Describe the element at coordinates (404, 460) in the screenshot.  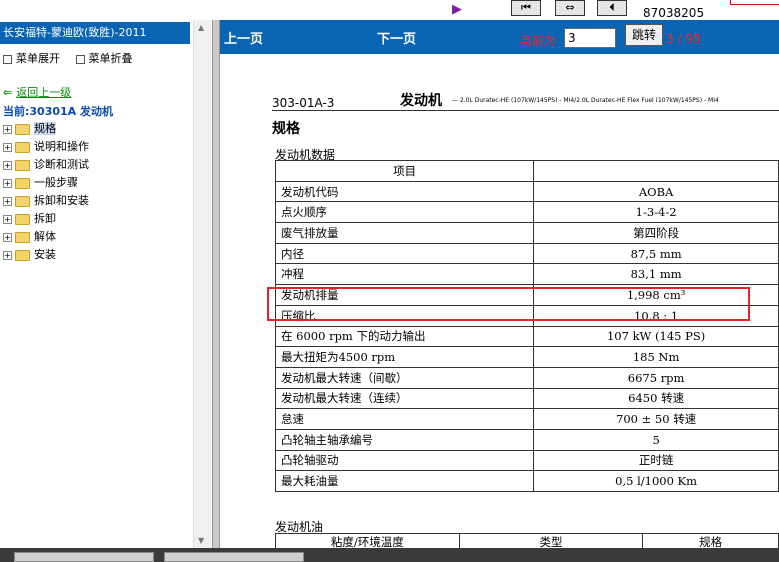
I see `row-item: 凸轮轴驱动` at that location.